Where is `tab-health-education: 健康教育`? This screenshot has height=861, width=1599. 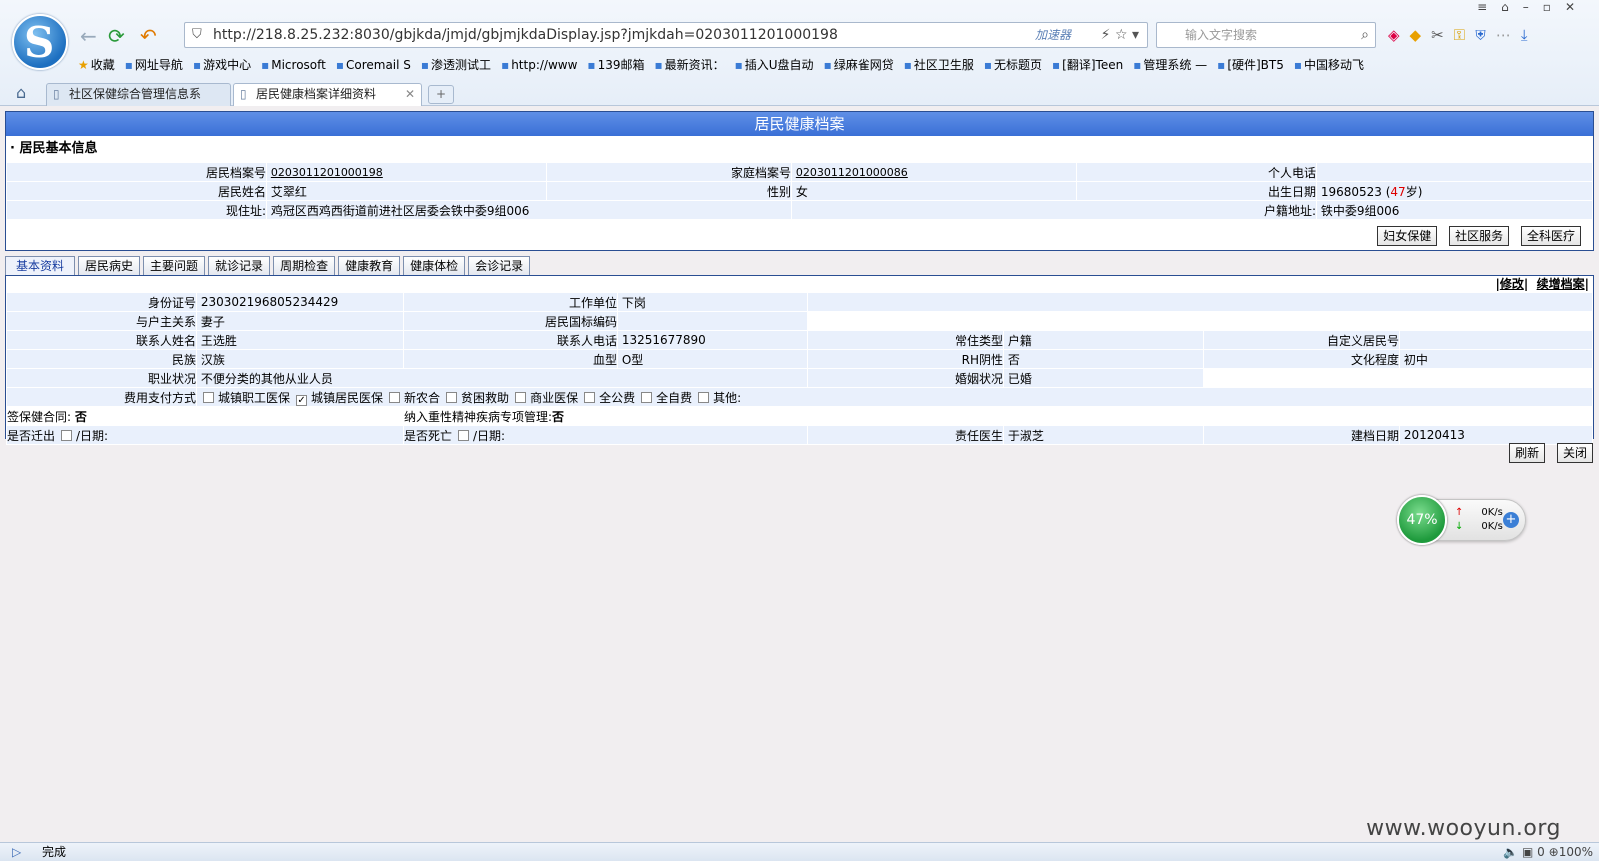
tab-health-education: 健康教育 is located at coordinates (369, 266).